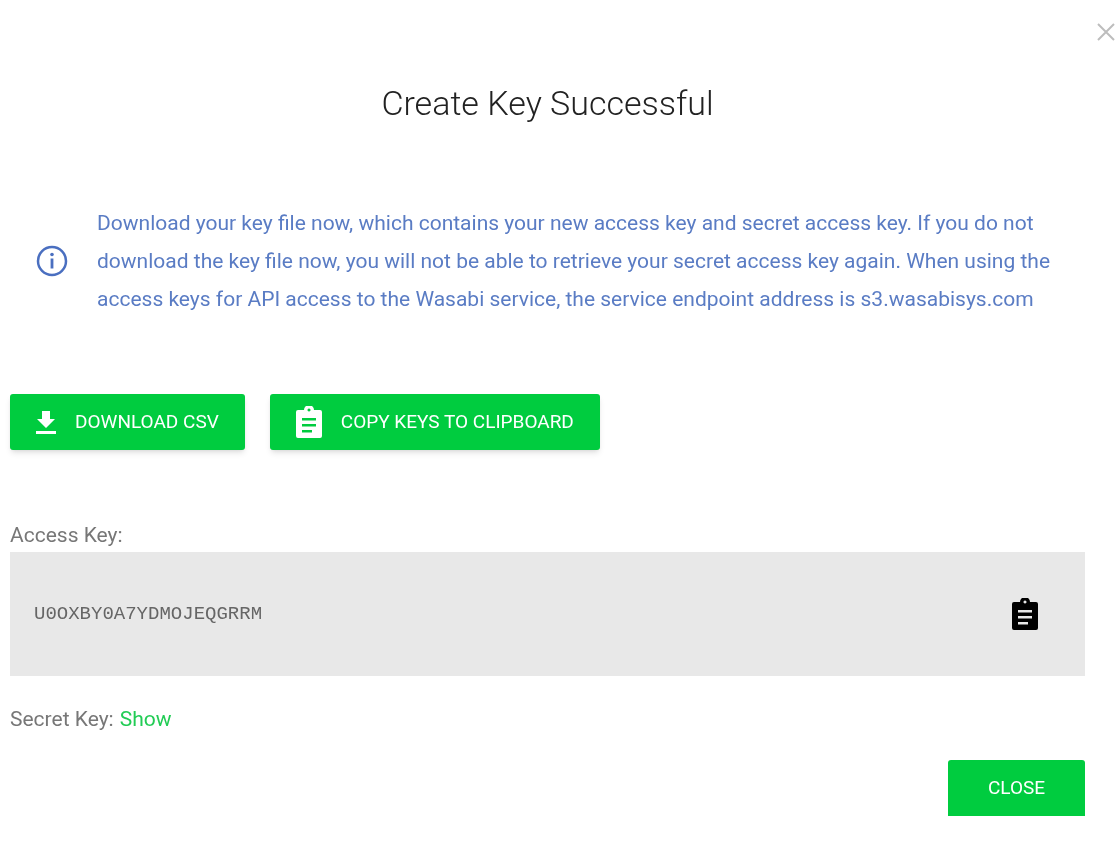 Image resolution: width=1116 pixels, height=864 pixels. What do you see at coordinates (1016, 788) in the screenshot?
I see `close-button: CLOSE` at bounding box center [1016, 788].